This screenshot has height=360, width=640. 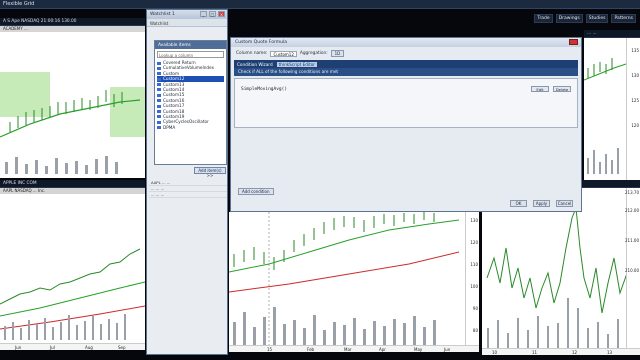 I want to click on close-icon, so click(x=573, y=42).